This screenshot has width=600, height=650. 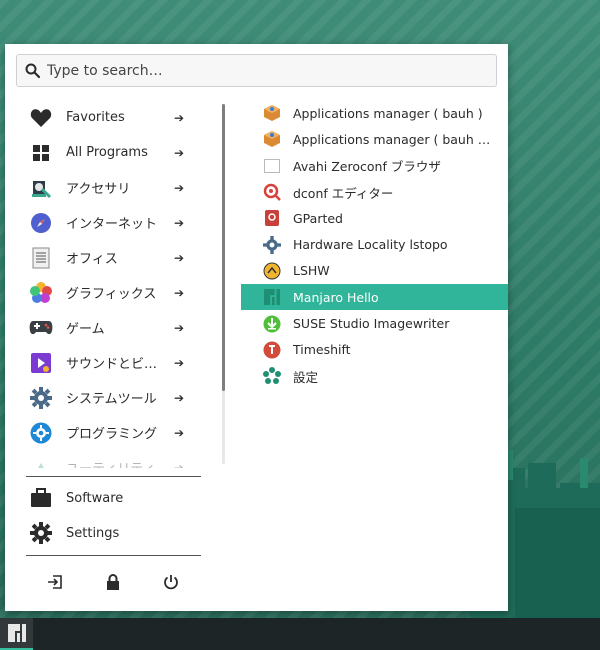 I want to click on category-label: アクセサリ, so click(x=98, y=189).